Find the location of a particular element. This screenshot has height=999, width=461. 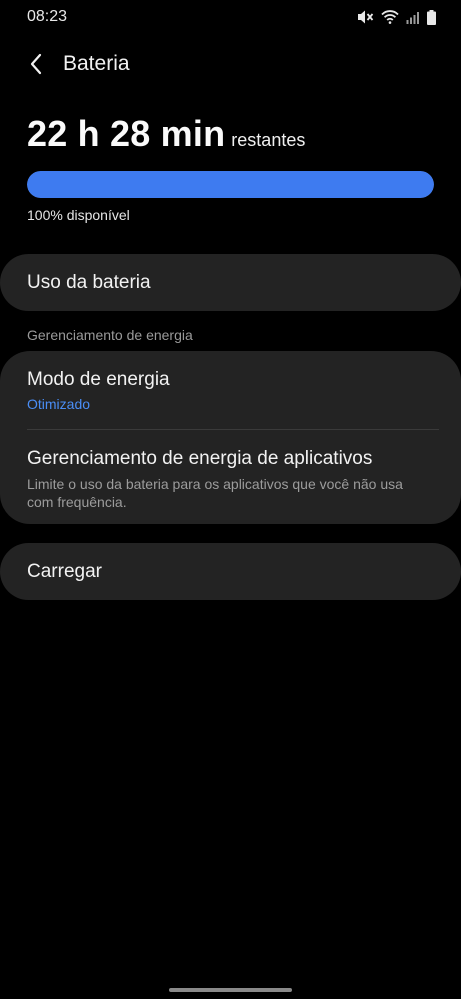

battery-available-text: 100% disponível is located at coordinates (78, 215).